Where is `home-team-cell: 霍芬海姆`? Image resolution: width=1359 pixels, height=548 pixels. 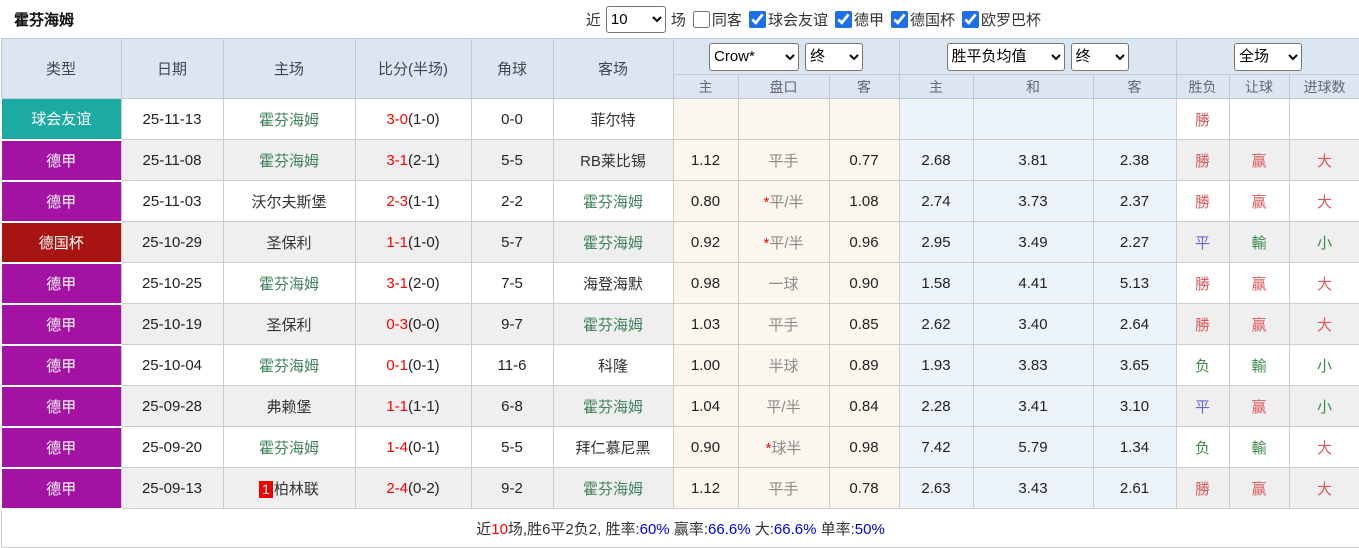 home-team-cell: 霍芬海姆 is located at coordinates (289, 119).